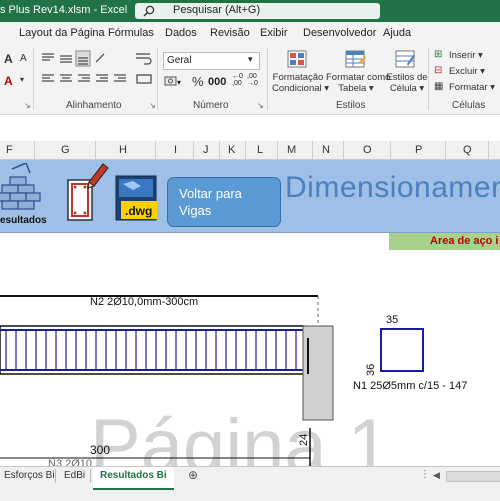 This screenshot has height=501, width=500. I want to click on column-header: P, so click(418, 150).